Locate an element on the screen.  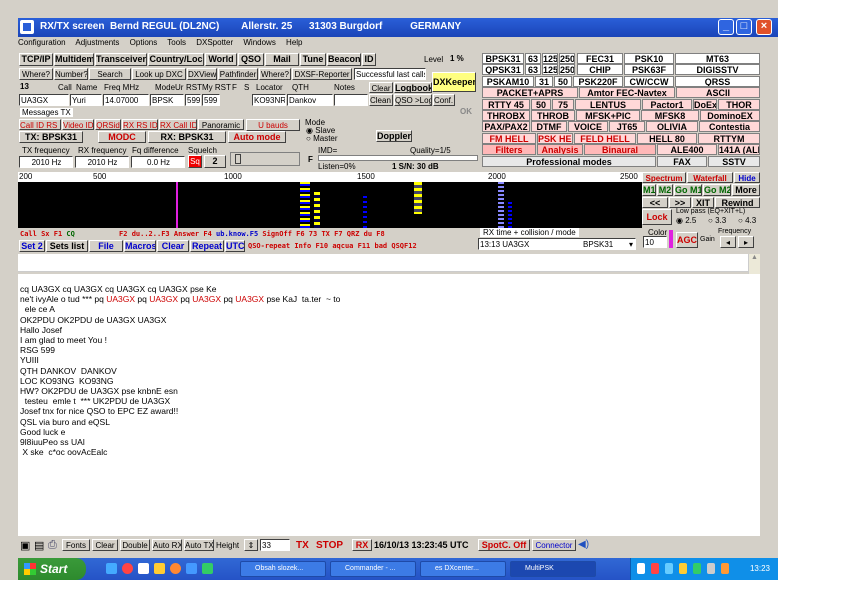
waterfall-tab: Waterfall is located at coordinates (710, 177).